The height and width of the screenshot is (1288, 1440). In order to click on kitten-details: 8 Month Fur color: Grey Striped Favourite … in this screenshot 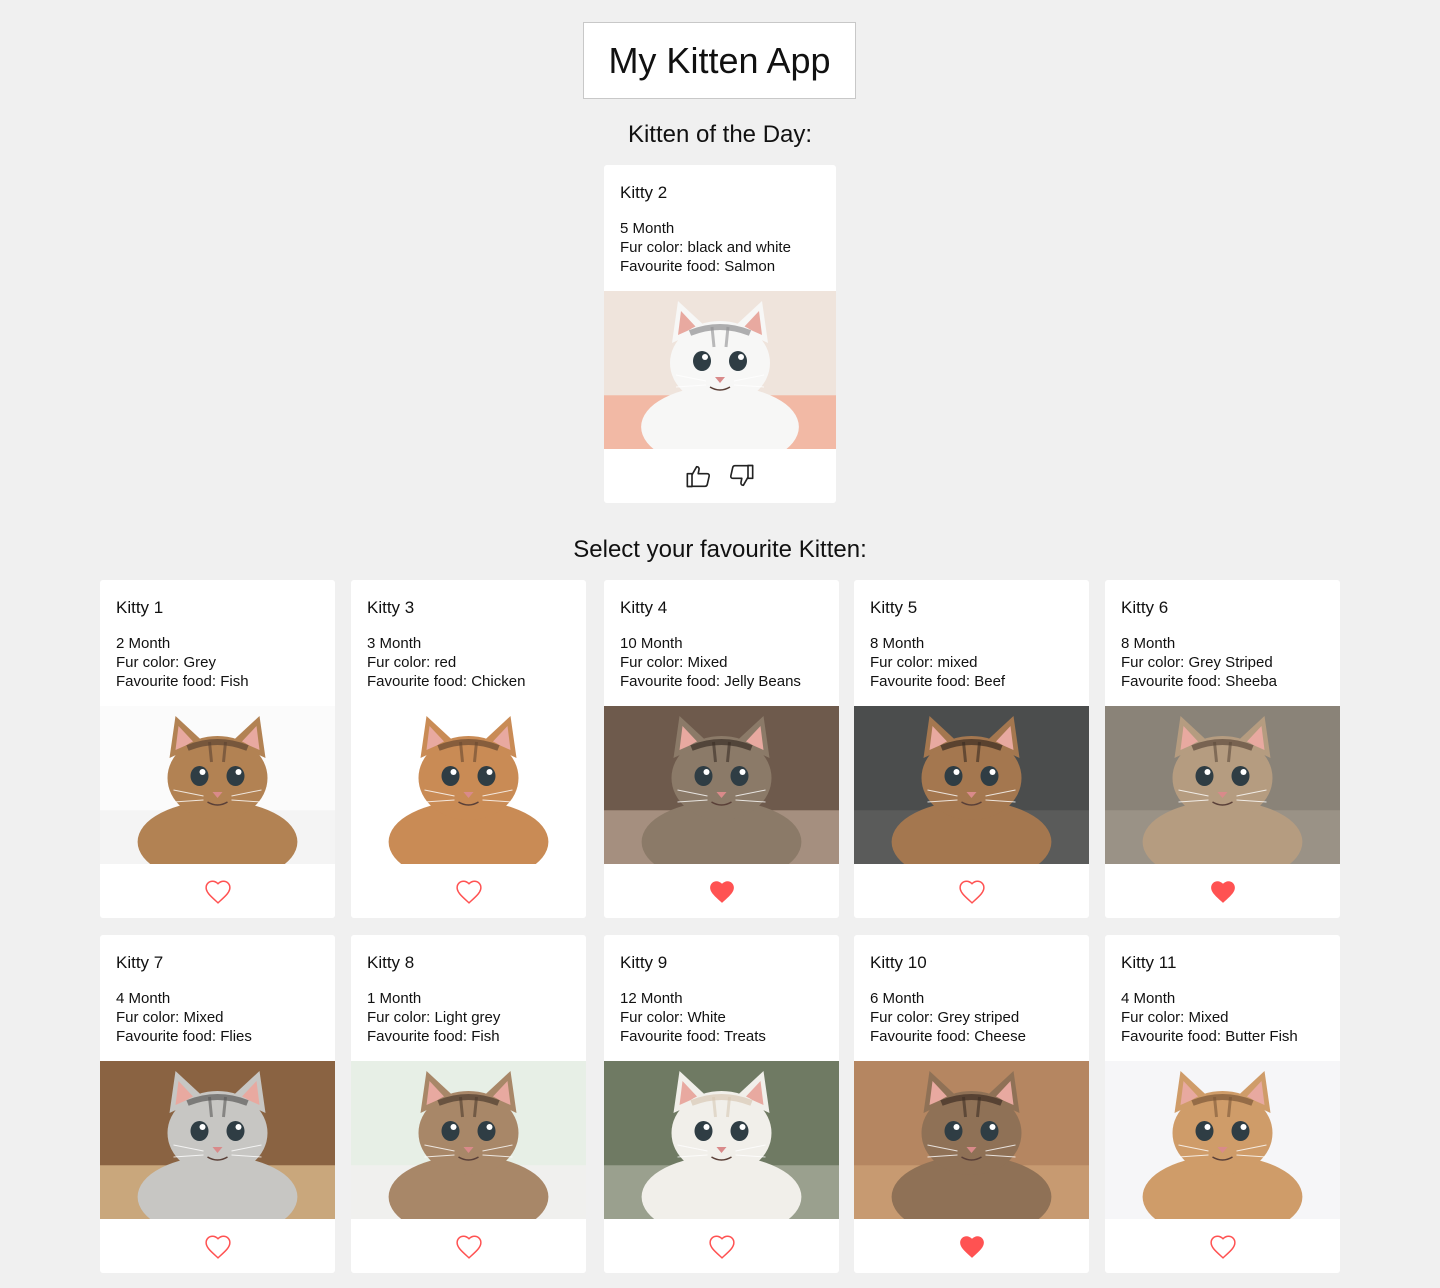, I will do `click(1199, 662)`.